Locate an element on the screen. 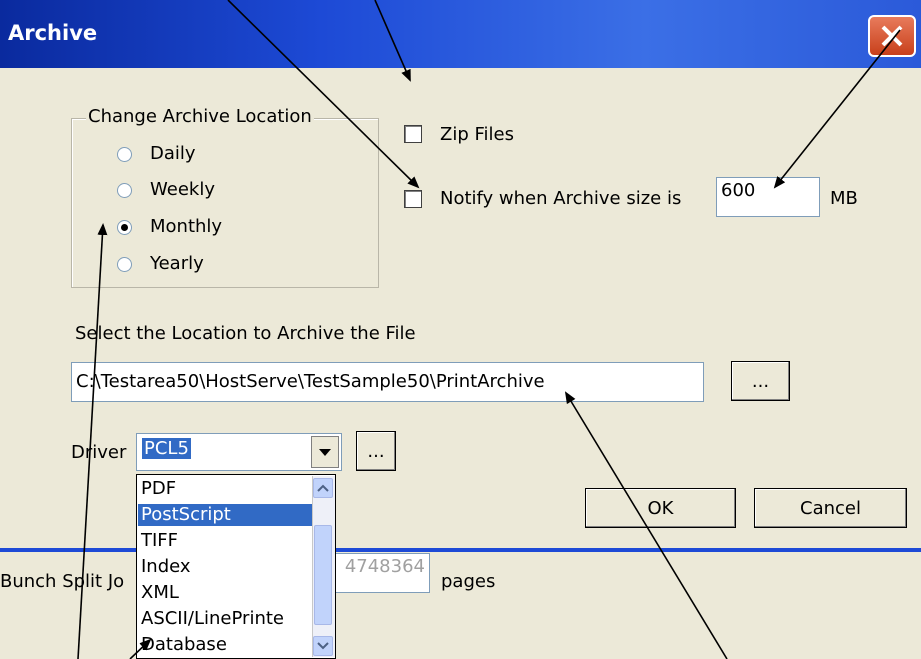 This screenshot has width=921, height=659. driver-option-tiff: TIFF is located at coordinates (227, 541).